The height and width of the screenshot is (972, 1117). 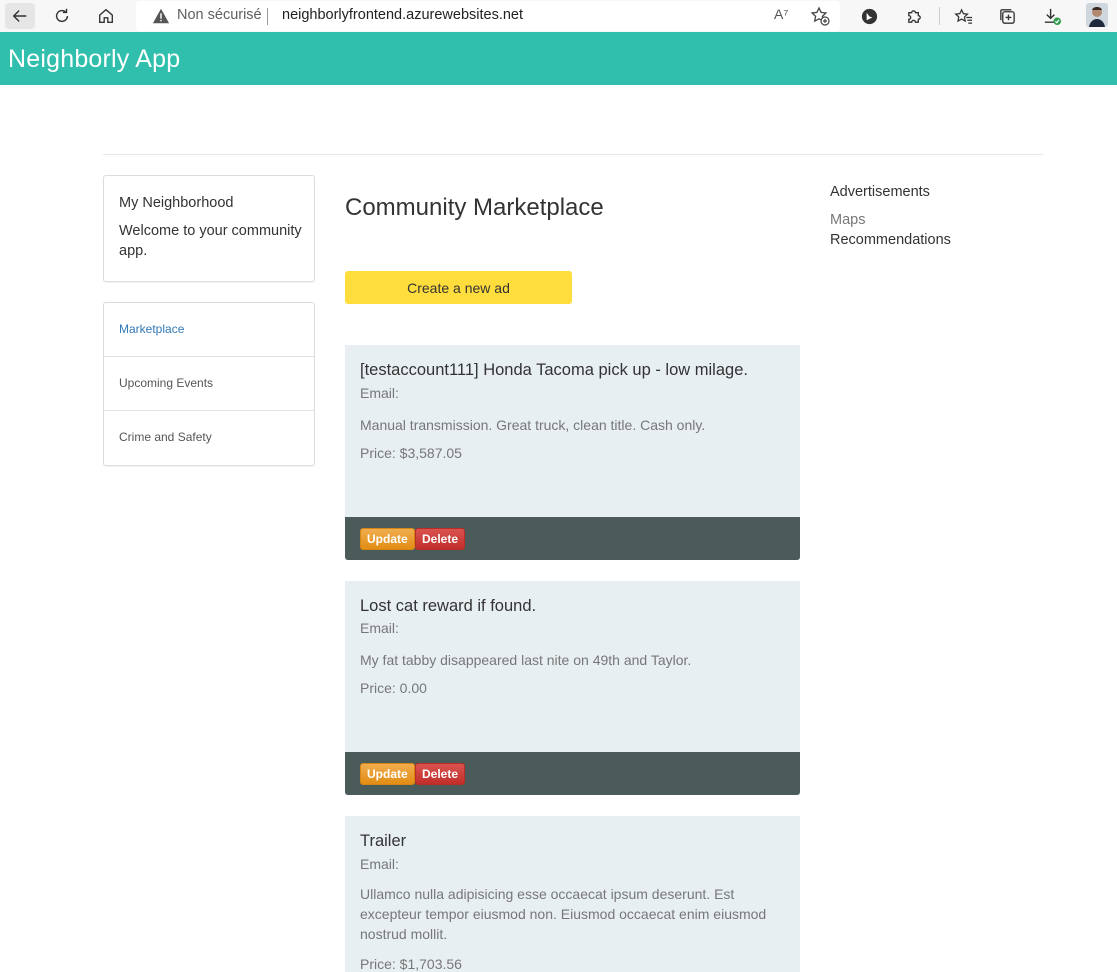 I want to click on favorites-button, so click(x=963, y=16).